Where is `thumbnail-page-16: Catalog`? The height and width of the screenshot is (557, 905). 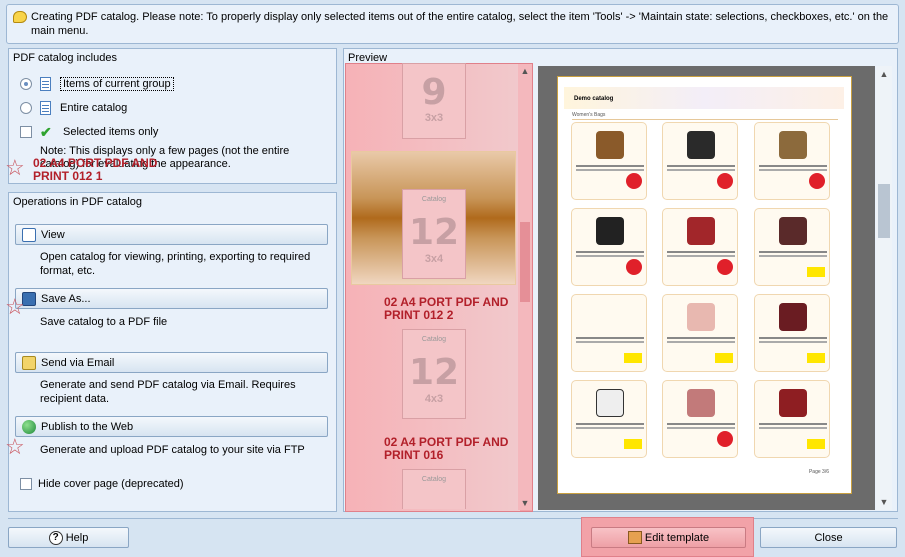 thumbnail-page-16: Catalog is located at coordinates (434, 489).